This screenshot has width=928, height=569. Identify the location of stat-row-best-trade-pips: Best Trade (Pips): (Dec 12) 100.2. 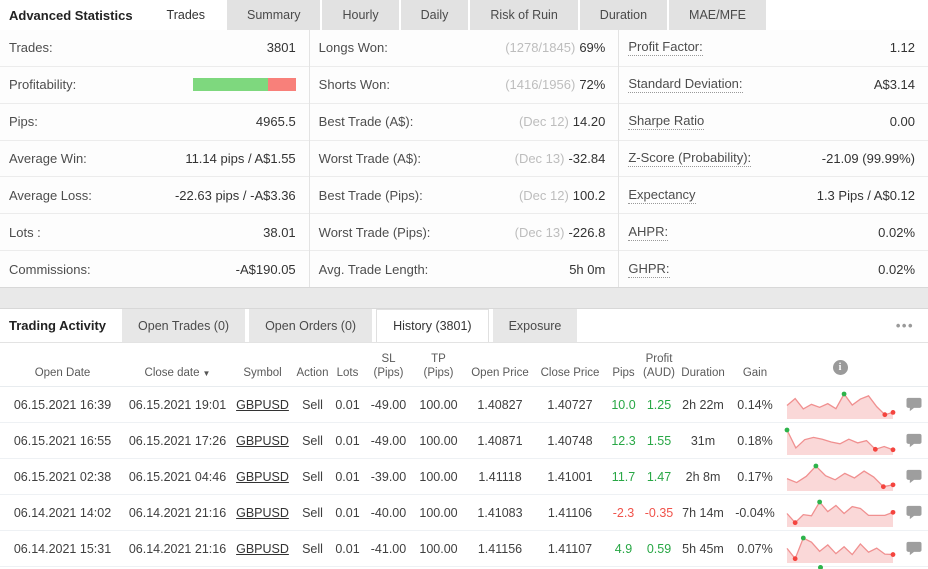
(464, 196).